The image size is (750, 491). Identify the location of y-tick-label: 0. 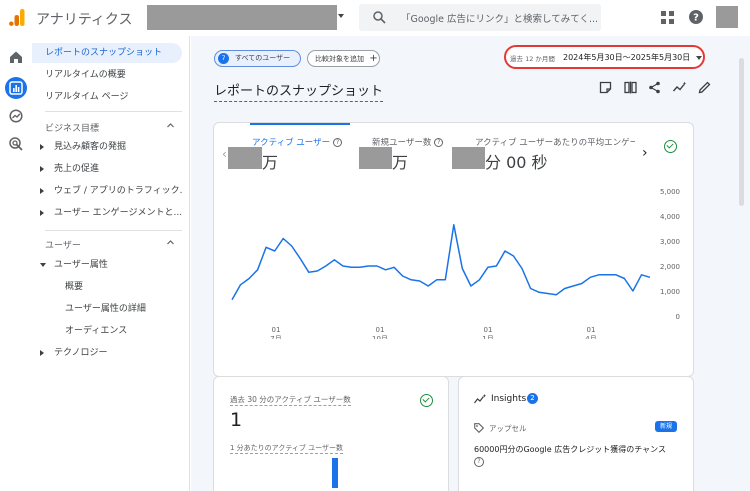
(678, 317).